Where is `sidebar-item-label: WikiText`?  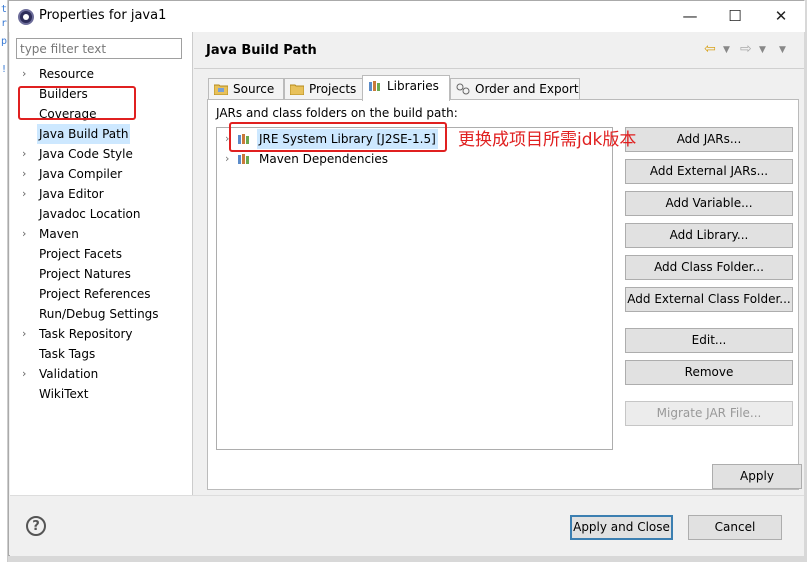
sidebar-item-label: WikiText is located at coordinates (64, 394).